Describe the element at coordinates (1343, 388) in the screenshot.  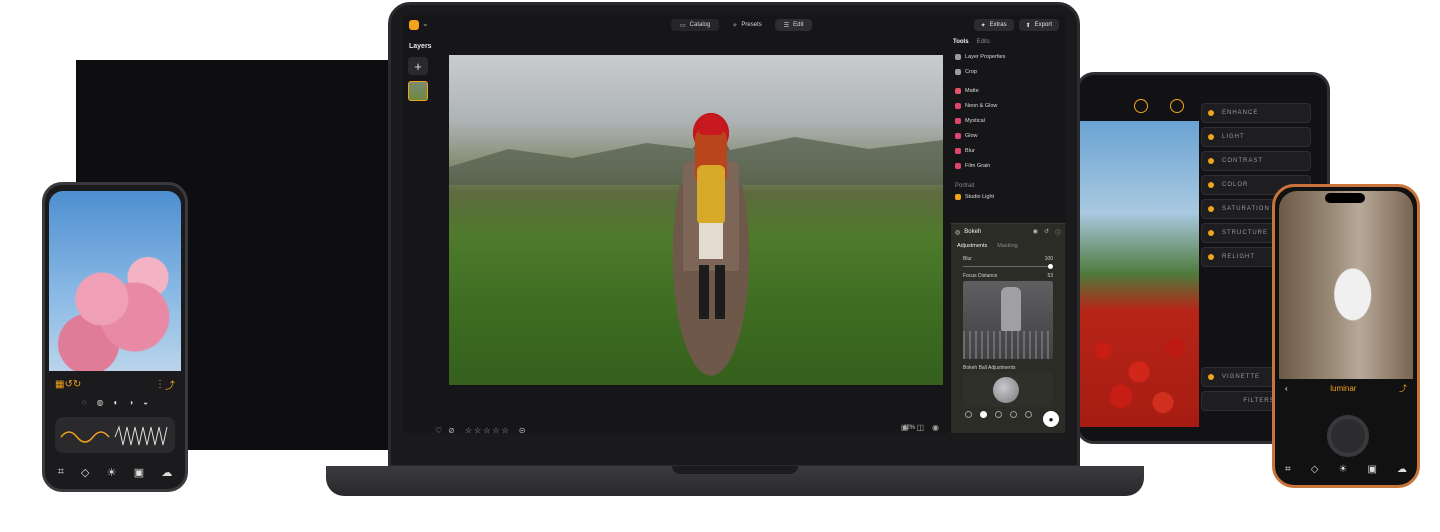
I see `brand-name: luminar` at that location.